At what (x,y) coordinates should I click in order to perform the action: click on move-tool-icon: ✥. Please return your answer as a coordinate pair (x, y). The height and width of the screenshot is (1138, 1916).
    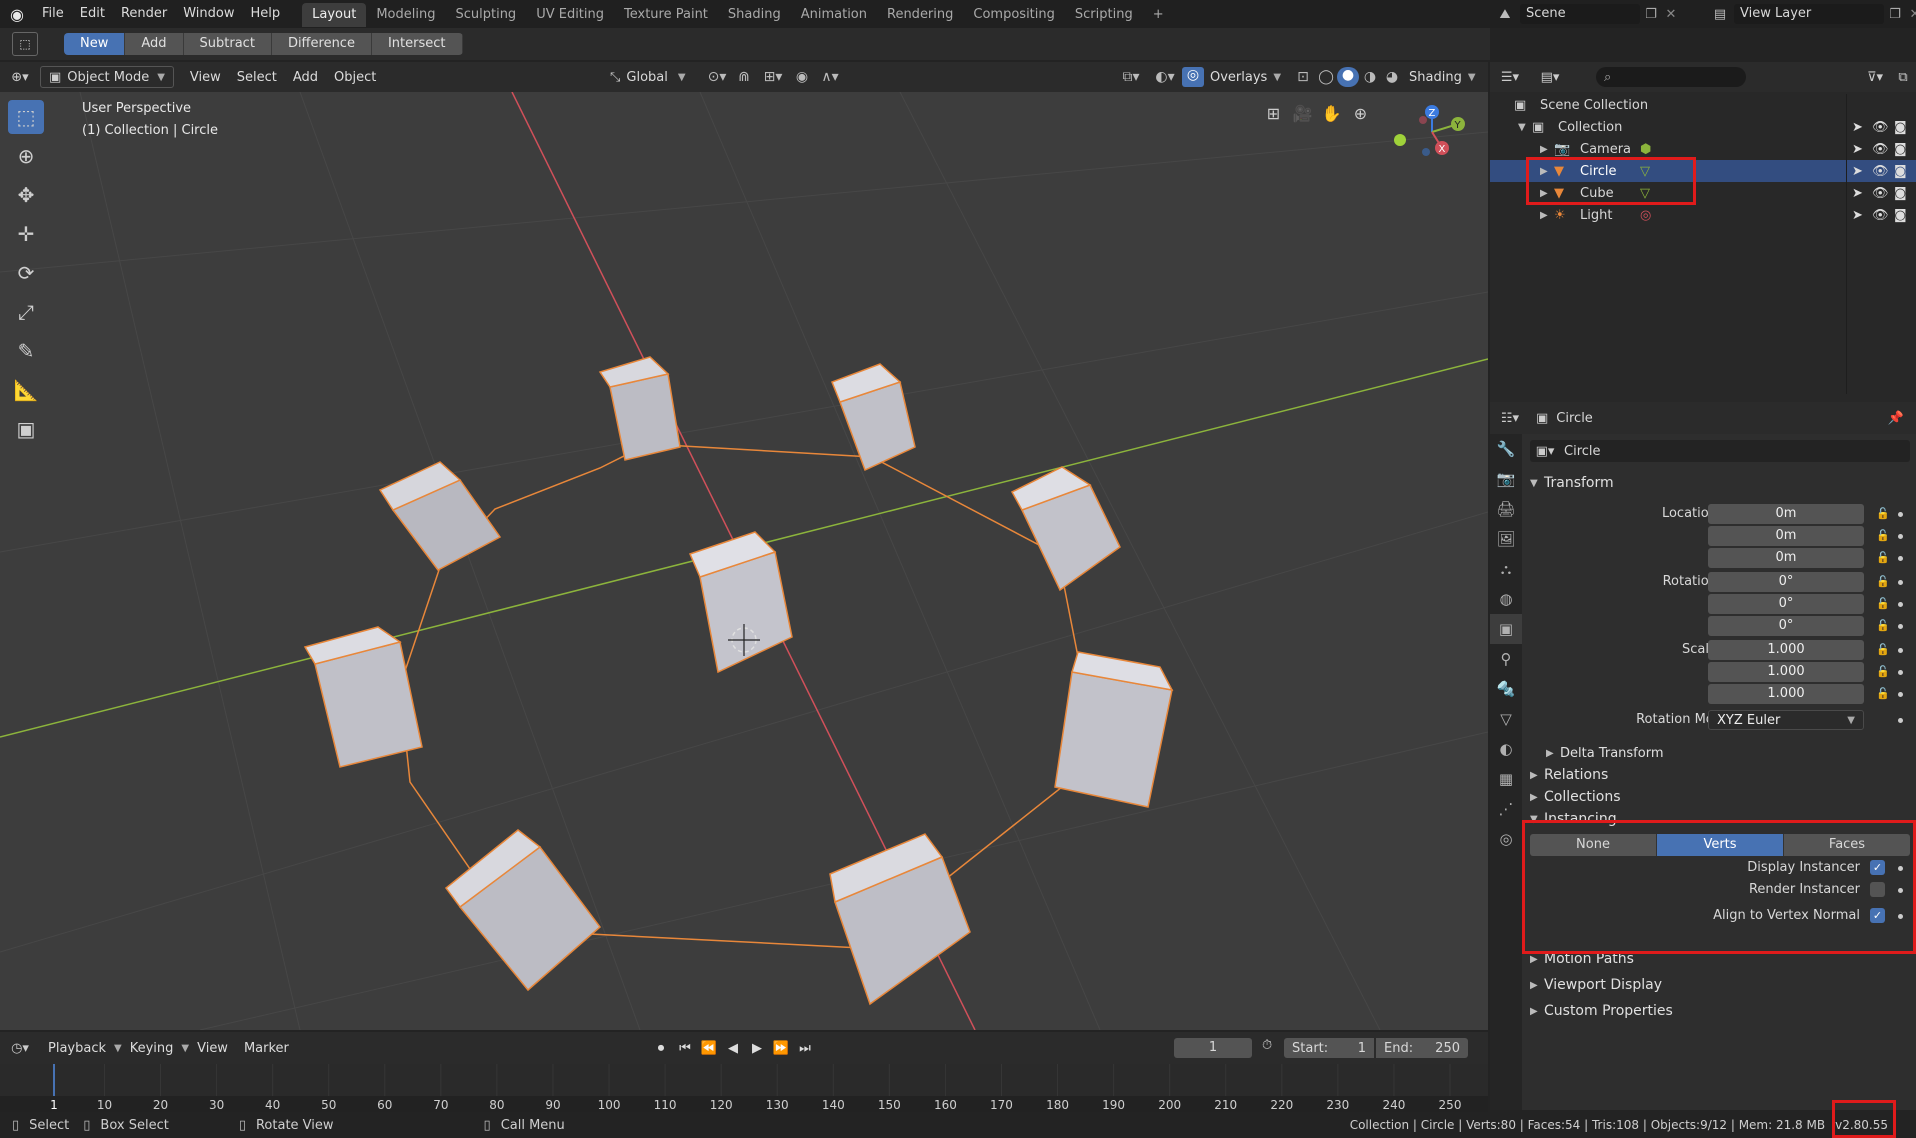
    Looking at the image, I should click on (26, 195).